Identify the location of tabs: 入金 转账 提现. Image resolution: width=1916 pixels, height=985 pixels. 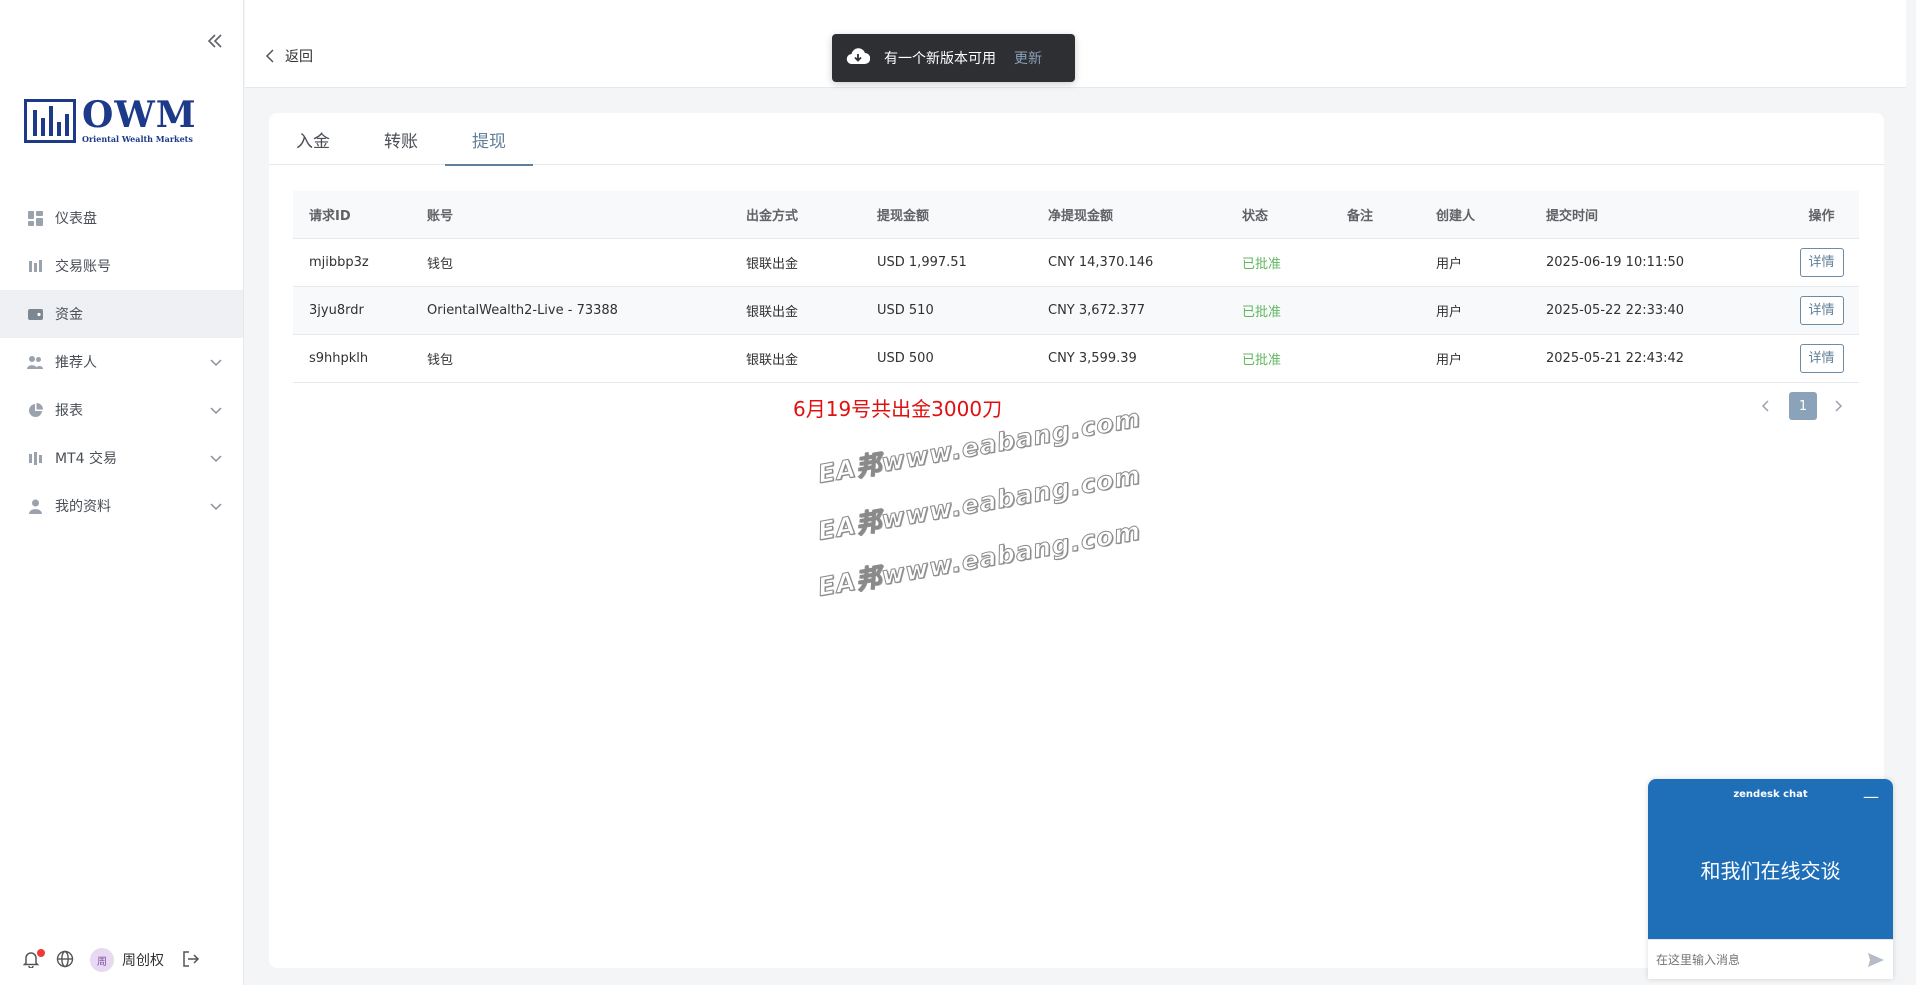
(1076, 139).